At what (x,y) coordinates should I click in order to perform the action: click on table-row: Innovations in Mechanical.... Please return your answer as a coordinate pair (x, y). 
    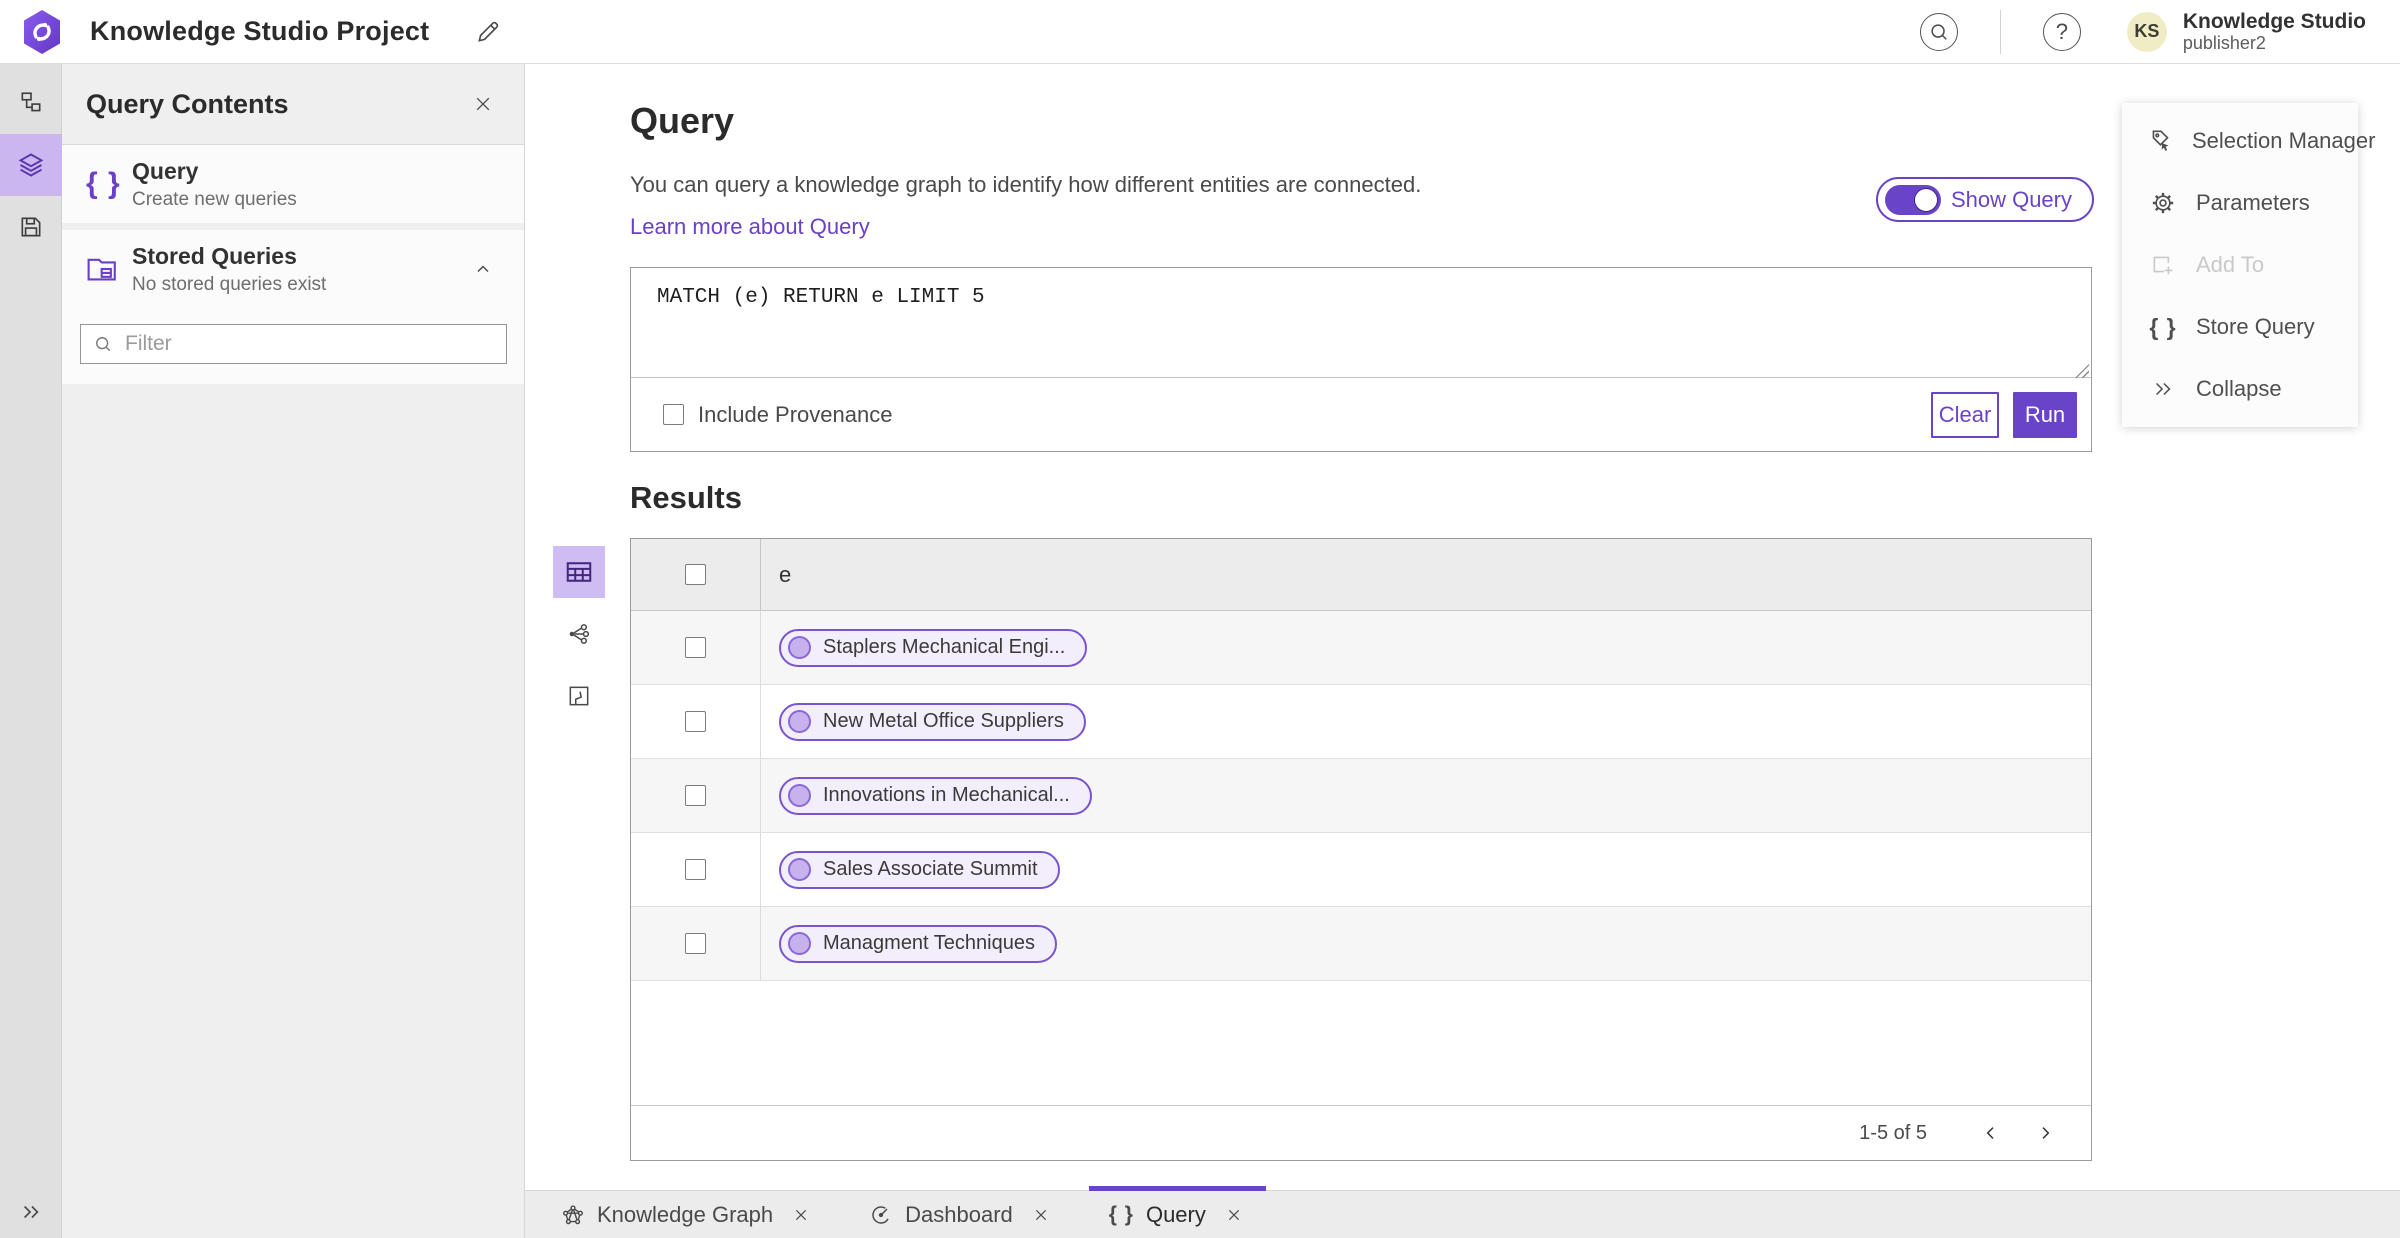
    Looking at the image, I should click on (1361, 796).